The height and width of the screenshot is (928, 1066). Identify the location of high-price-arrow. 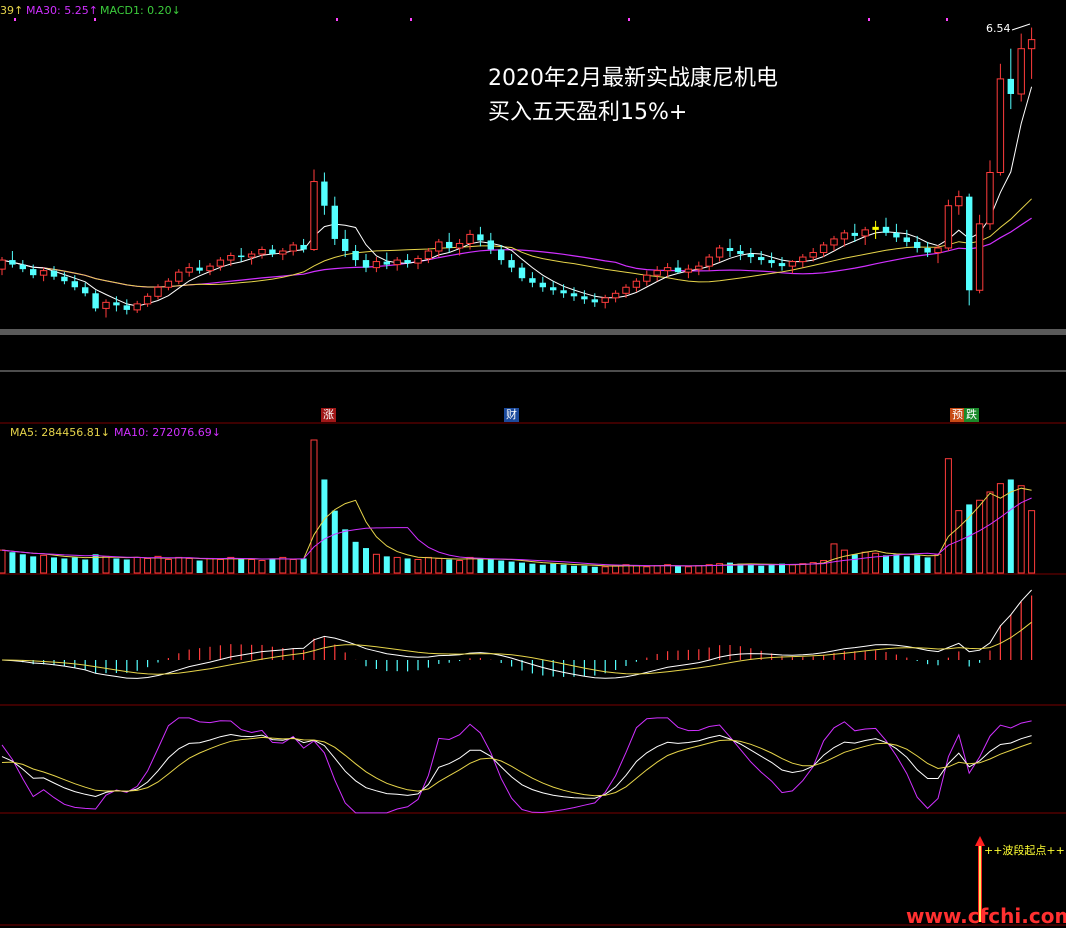
(1021, 27).